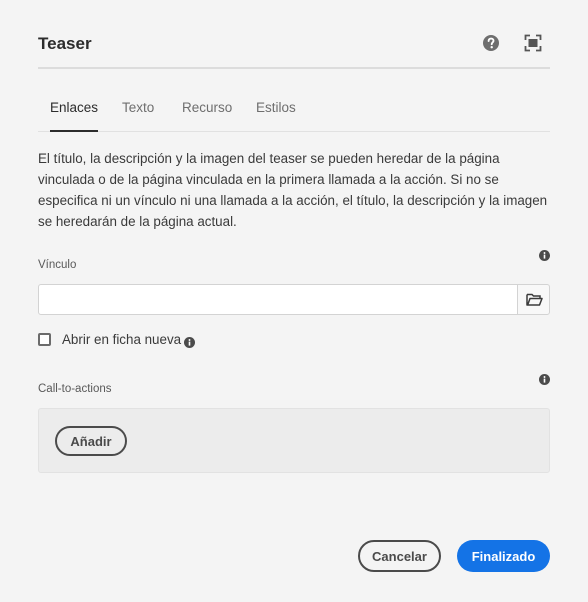  I want to click on tab-bar: Enlaces Texto Recurso Estilos, so click(294, 115).